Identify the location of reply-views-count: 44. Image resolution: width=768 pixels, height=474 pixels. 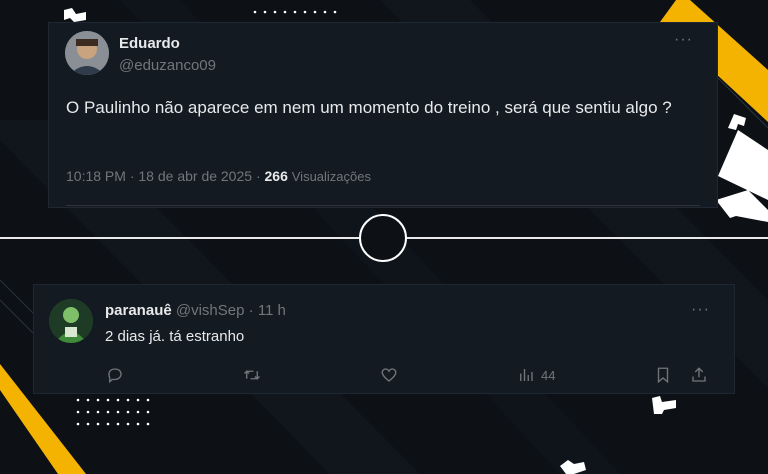
(548, 375).